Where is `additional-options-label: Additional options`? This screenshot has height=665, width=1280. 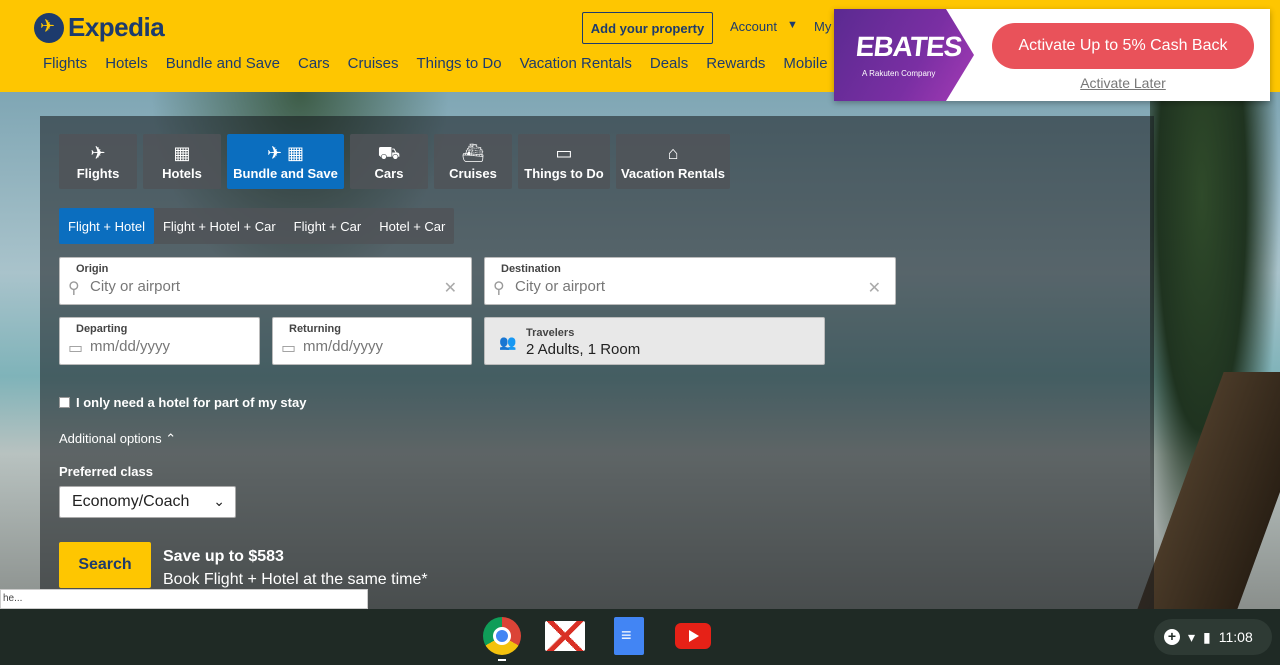 additional-options-label: Additional options is located at coordinates (110, 438).